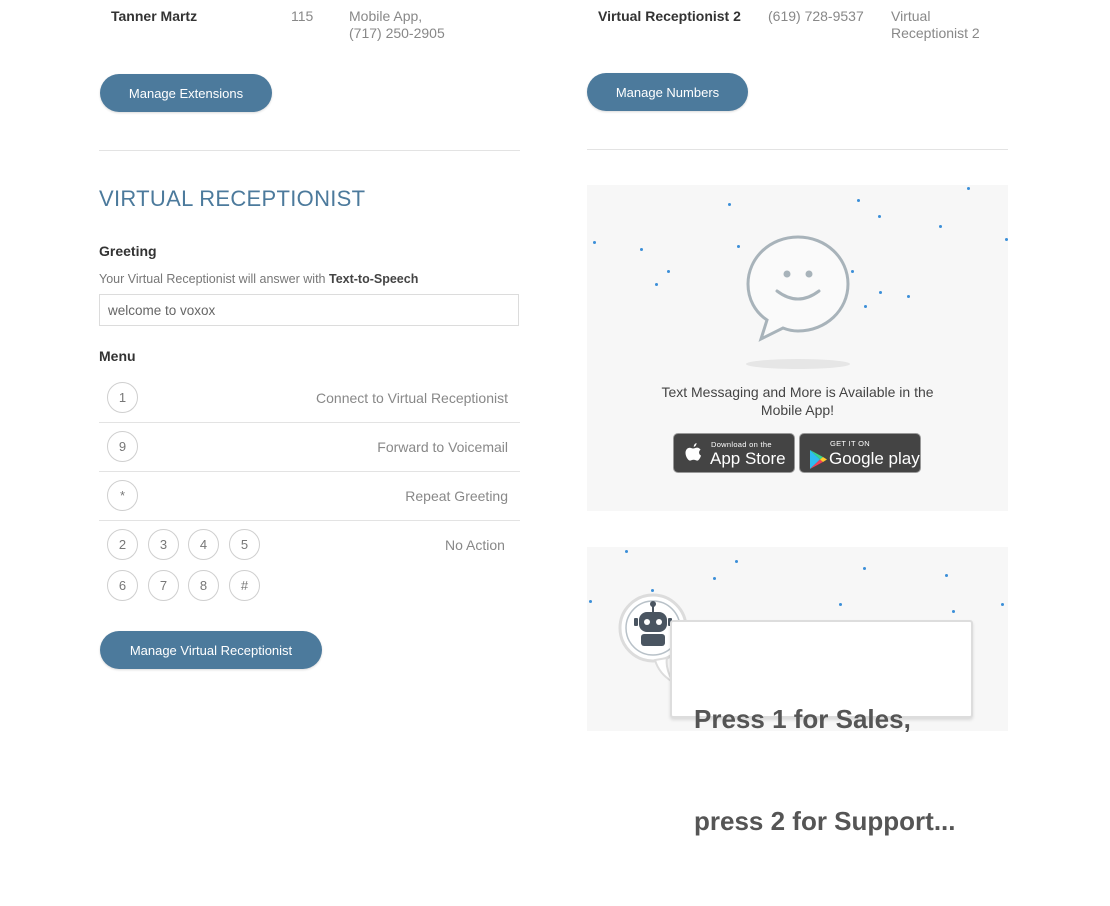  What do you see at coordinates (211, 650) in the screenshot?
I see `manage-virtual-receptionist-button: Manage Virtual Receptionist` at bounding box center [211, 650].